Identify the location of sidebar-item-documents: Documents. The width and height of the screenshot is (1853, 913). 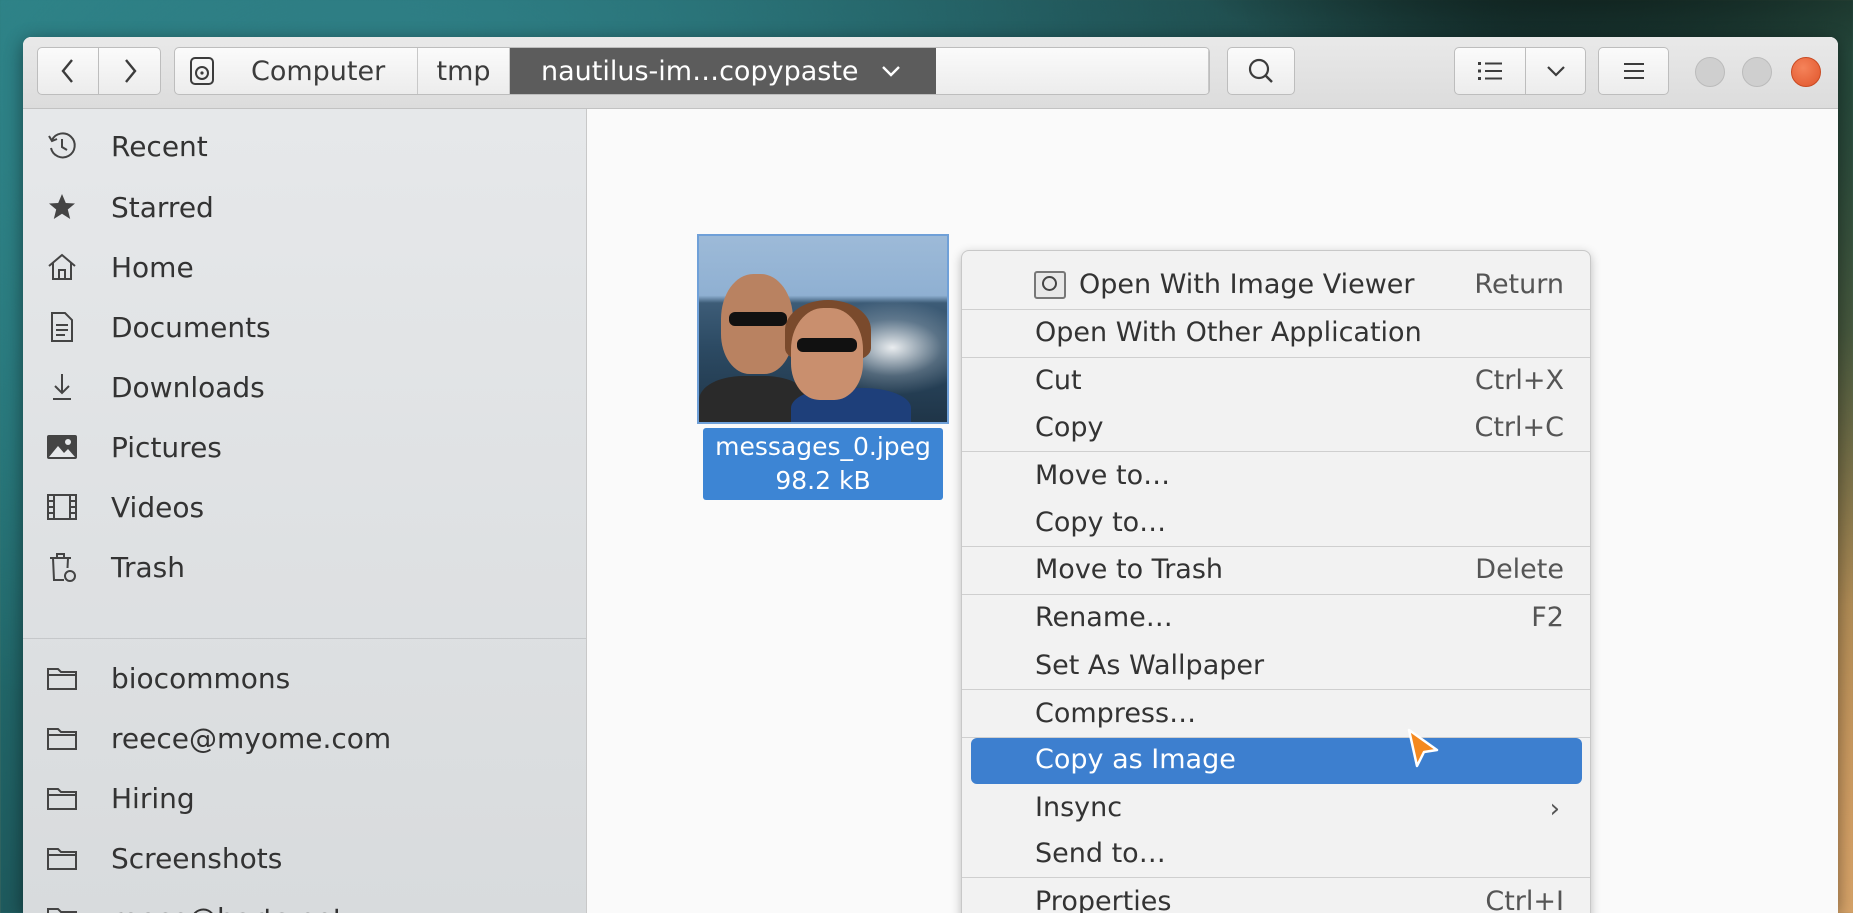
(304, 327).